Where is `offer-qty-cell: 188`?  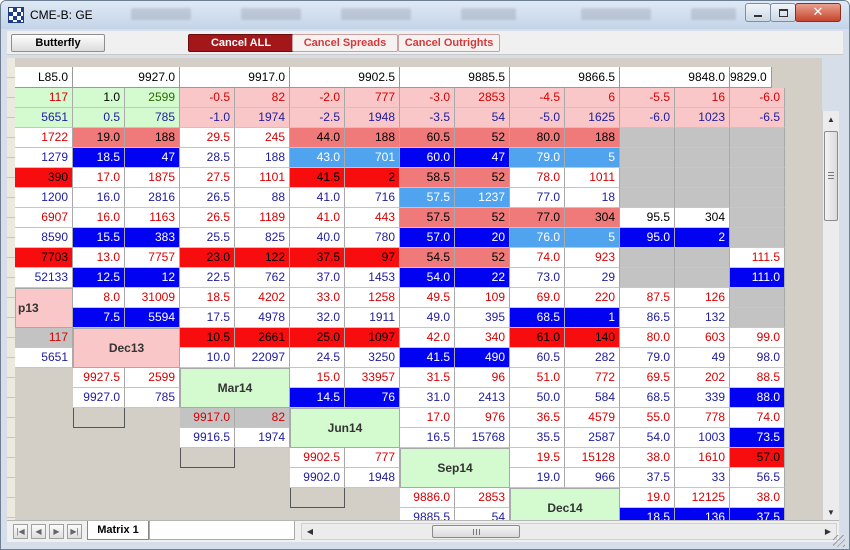 offer-qty-cell: 188 is located at coordinates (152, 138).